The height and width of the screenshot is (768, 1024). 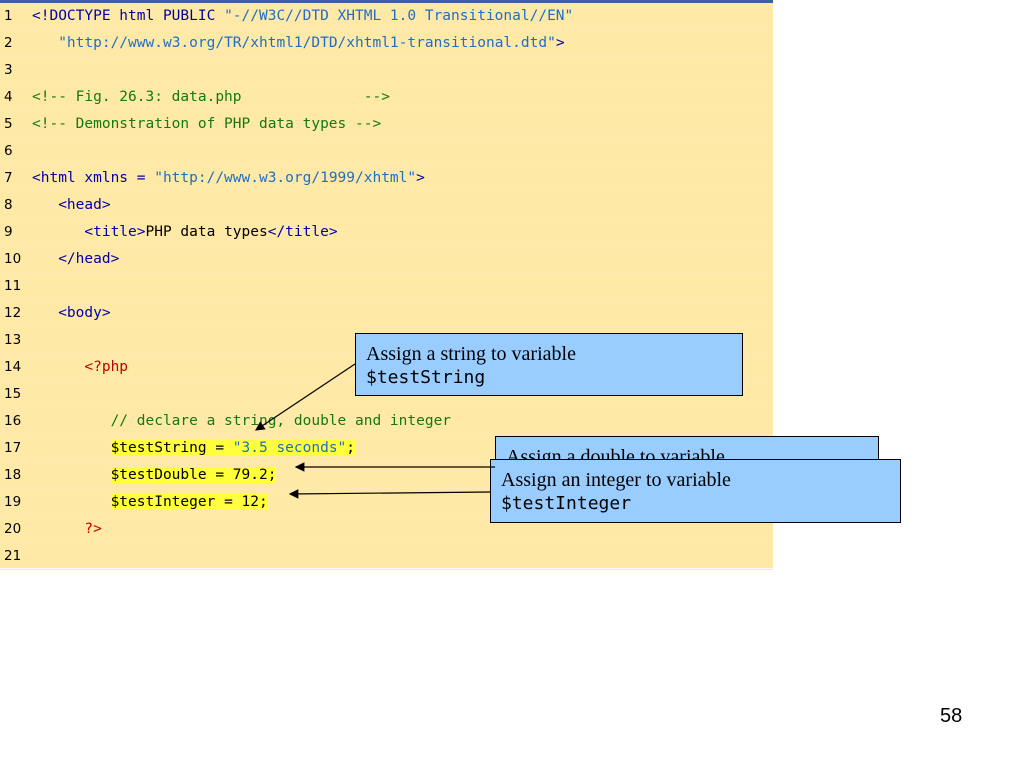 I want to click on callout-arrows, so click(x=375, y=431).